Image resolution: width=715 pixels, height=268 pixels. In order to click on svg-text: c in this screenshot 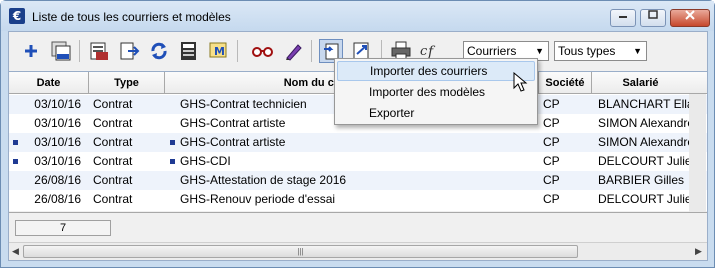, I will do `click(424, 51)`.